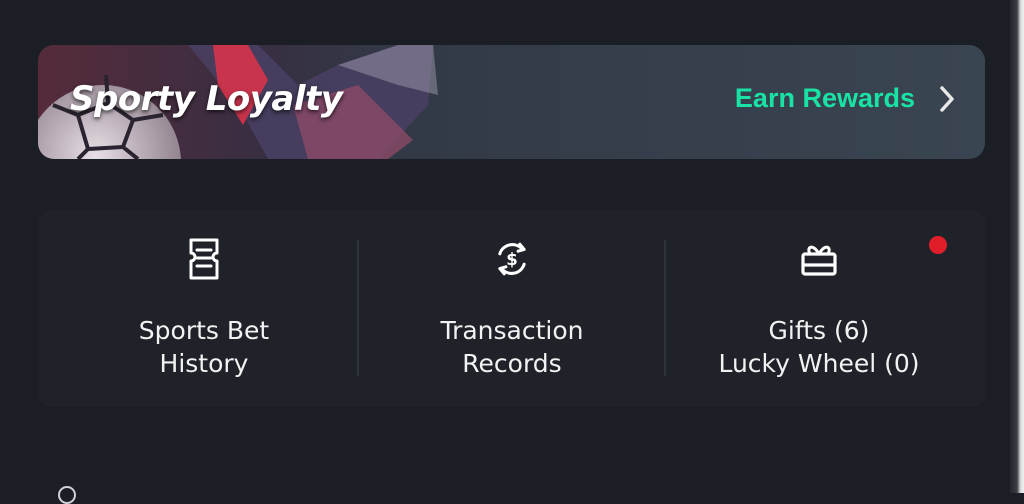  What do you see at coordinates (204, 363) in the screenshot?
I see `sports-bet-history-line2: History` at bounding box center [204, 363].